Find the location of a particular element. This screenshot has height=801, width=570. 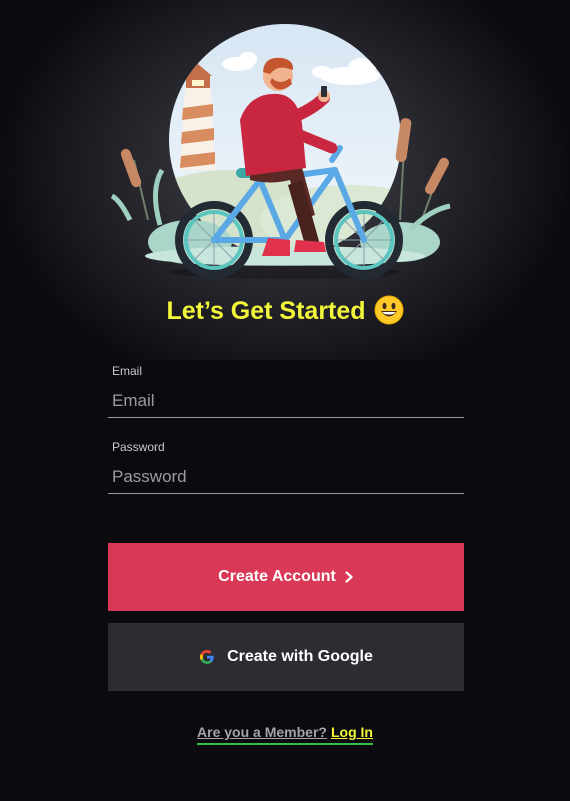

create-with-google-button: Create with Google is located at coordinates (286, 657).